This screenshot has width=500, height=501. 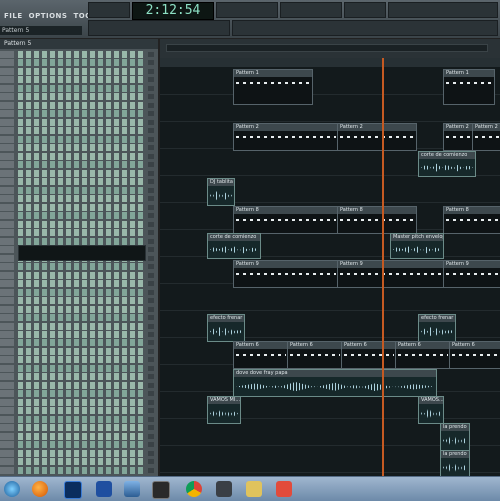 I want to click on firefox-icon, so click(x=40, y=489).